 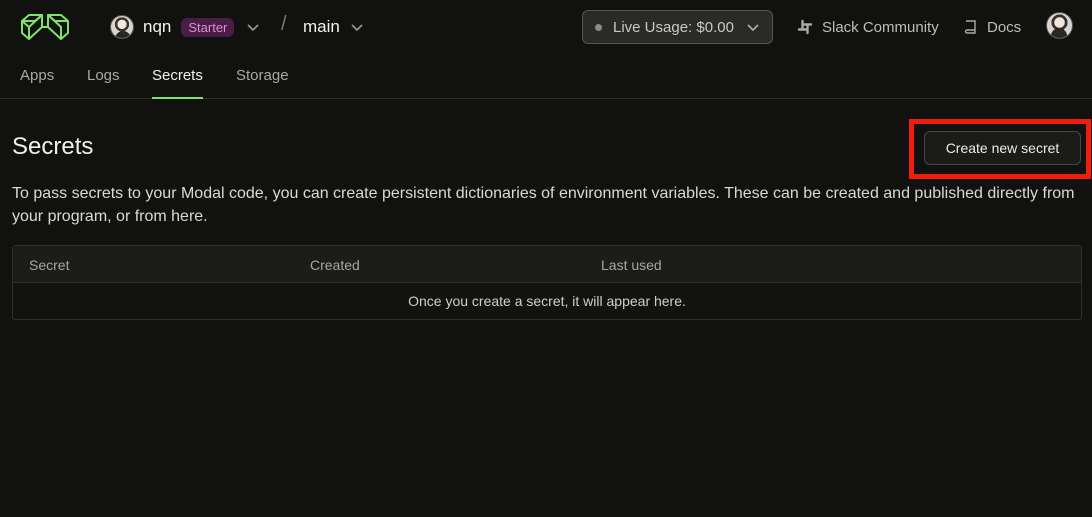 What do you see at coordinates (103, 83) in the screenshot?
I see `tab-logs: Logs` at bounding box center [103, 83].